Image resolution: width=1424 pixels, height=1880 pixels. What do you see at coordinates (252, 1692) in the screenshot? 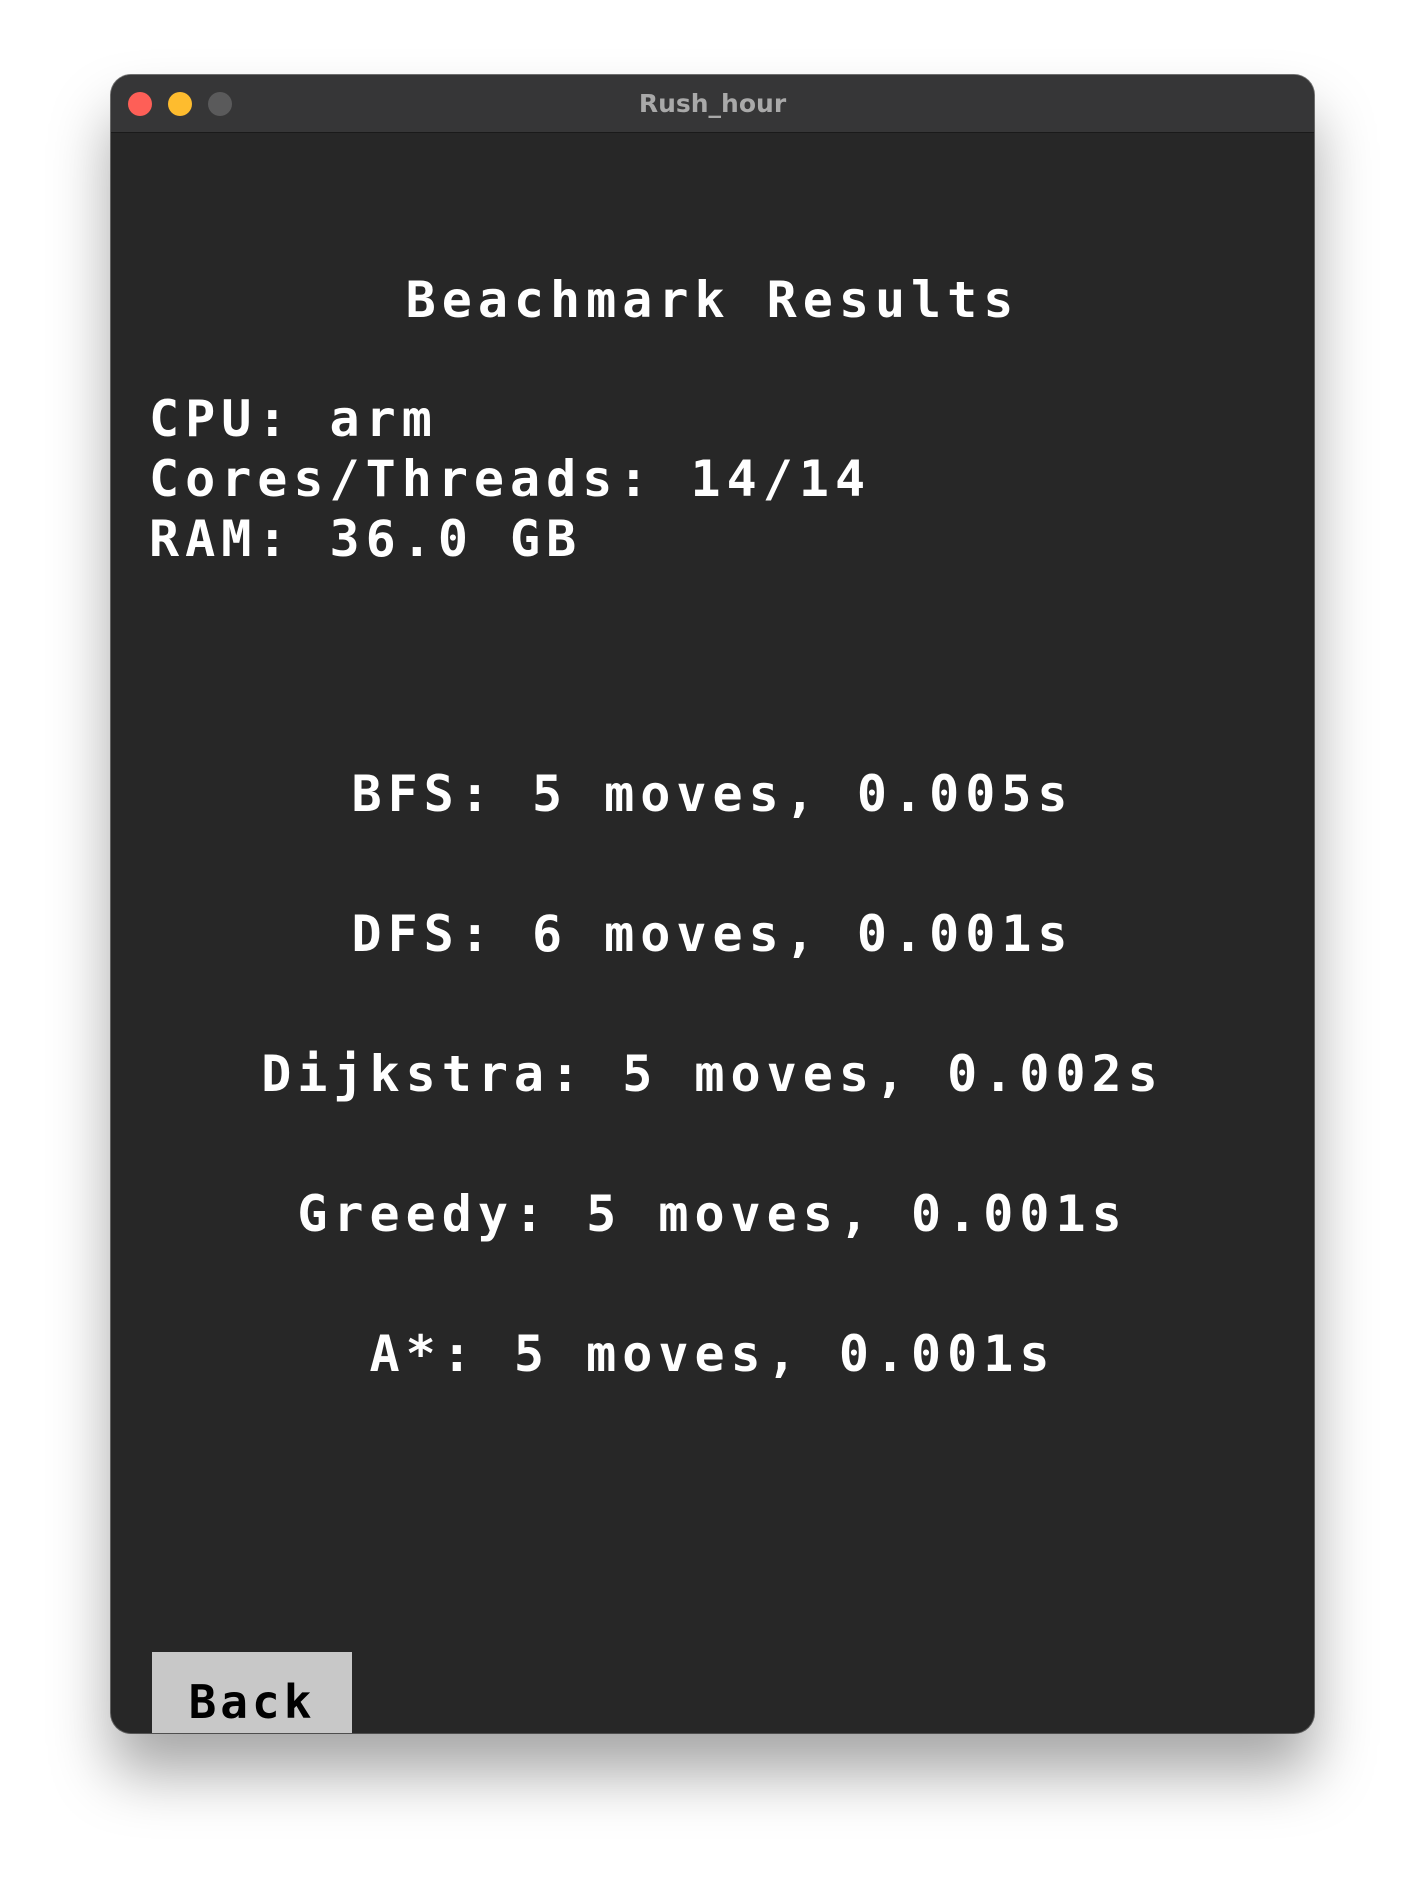
I see `back-button: Back` at bounding box center [252, 1692].